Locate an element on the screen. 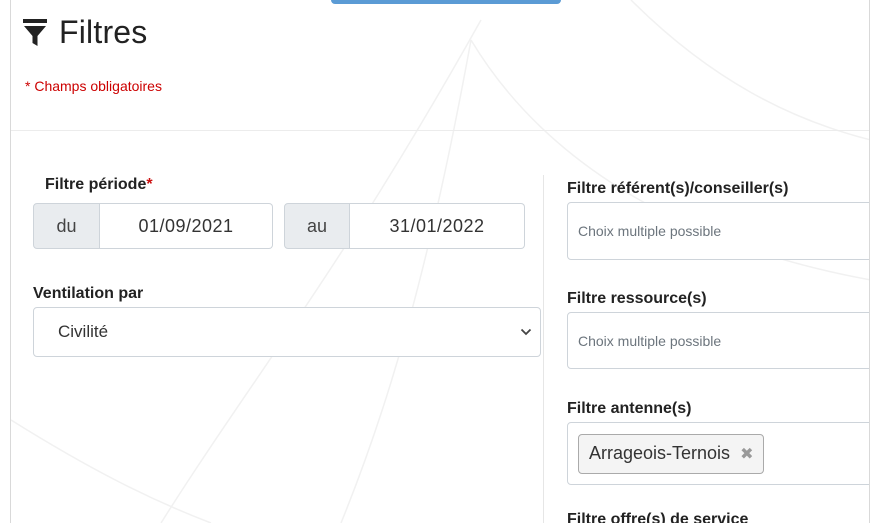  ressources-multiselect: Choix multiple possible is located at coordinates (718, 340).